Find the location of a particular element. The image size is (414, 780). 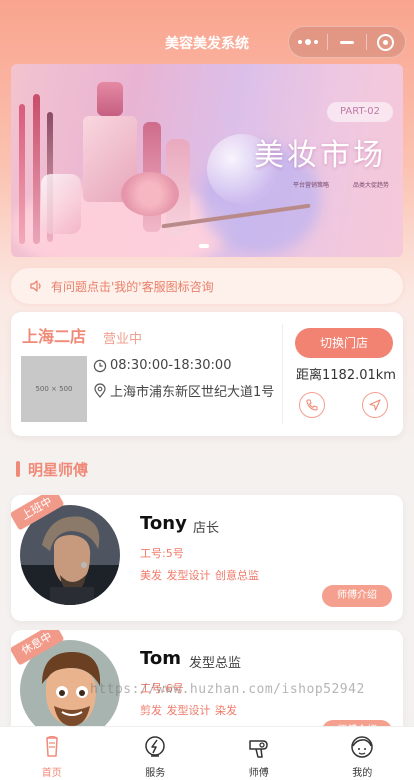

tab-bar: 首页 服务 师傅 我的 is located at coordinates (207, 753).